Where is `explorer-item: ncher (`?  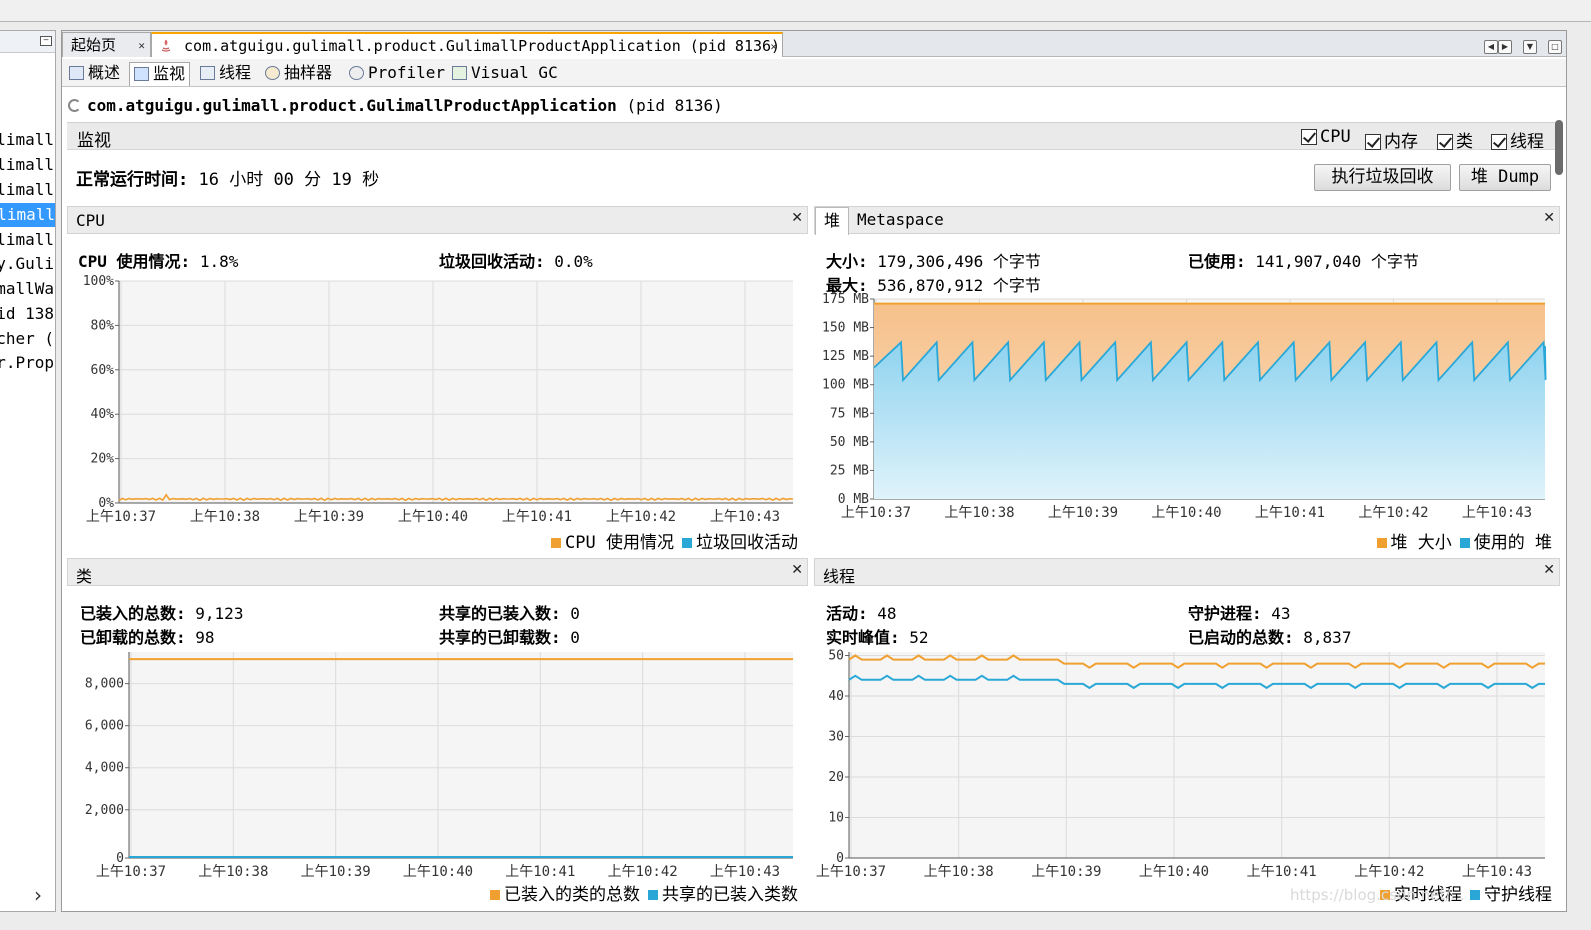
explorer-item: ncher ( is located at coordinates (27, 339).